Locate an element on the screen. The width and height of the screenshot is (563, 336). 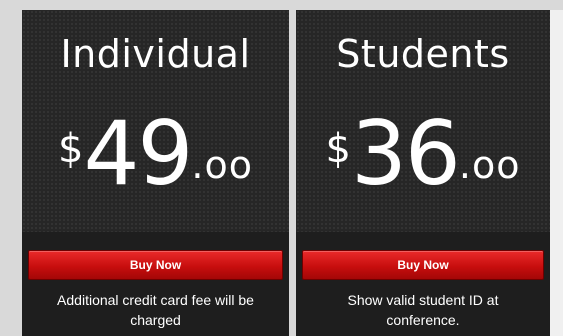
plan-price: $49.oo is located at coordinates (155, 154).